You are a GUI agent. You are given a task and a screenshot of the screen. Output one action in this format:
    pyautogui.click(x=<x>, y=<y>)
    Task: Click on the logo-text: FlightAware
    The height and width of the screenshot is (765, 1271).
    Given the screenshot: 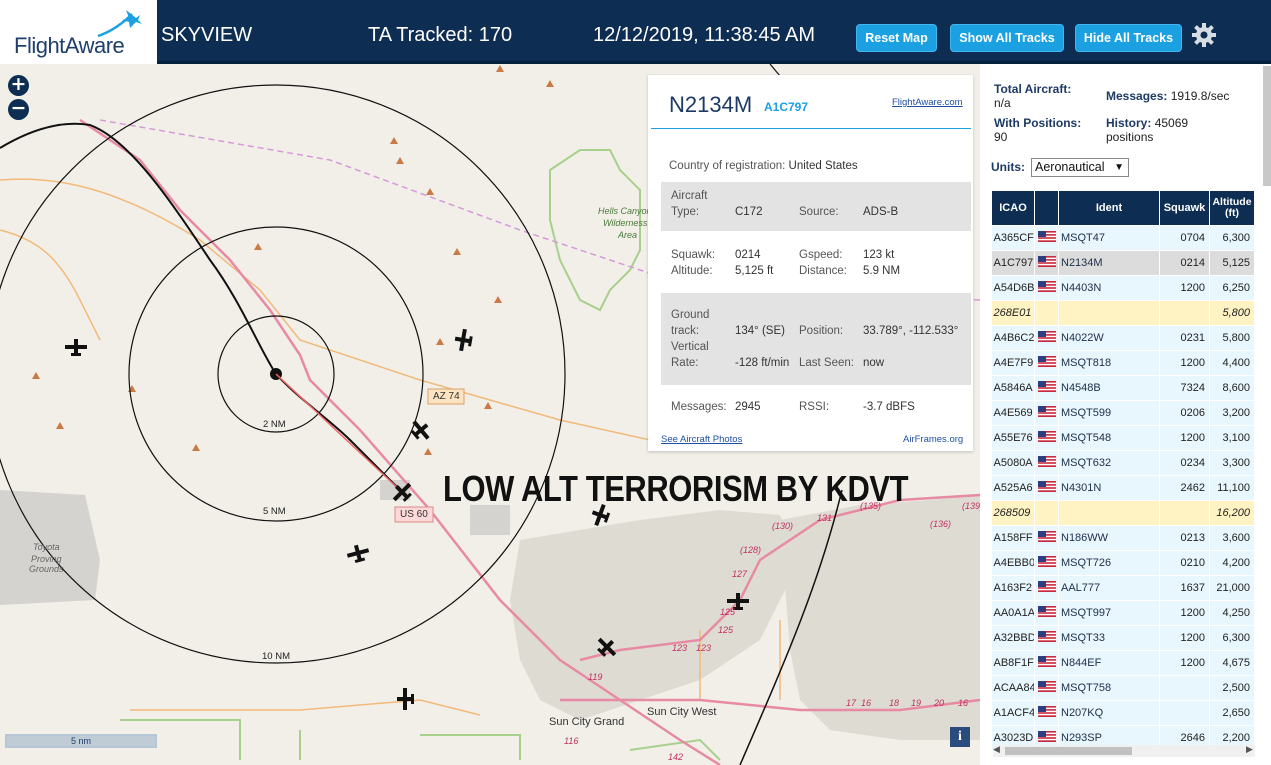 What is the action you would take?
    pyautogui.click(x=69, y=45)
    